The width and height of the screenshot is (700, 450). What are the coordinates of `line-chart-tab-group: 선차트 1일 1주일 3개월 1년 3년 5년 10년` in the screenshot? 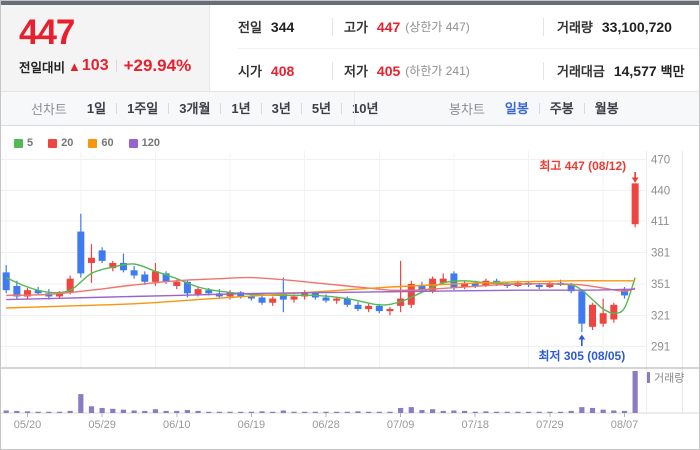 It's located at (194, 108).